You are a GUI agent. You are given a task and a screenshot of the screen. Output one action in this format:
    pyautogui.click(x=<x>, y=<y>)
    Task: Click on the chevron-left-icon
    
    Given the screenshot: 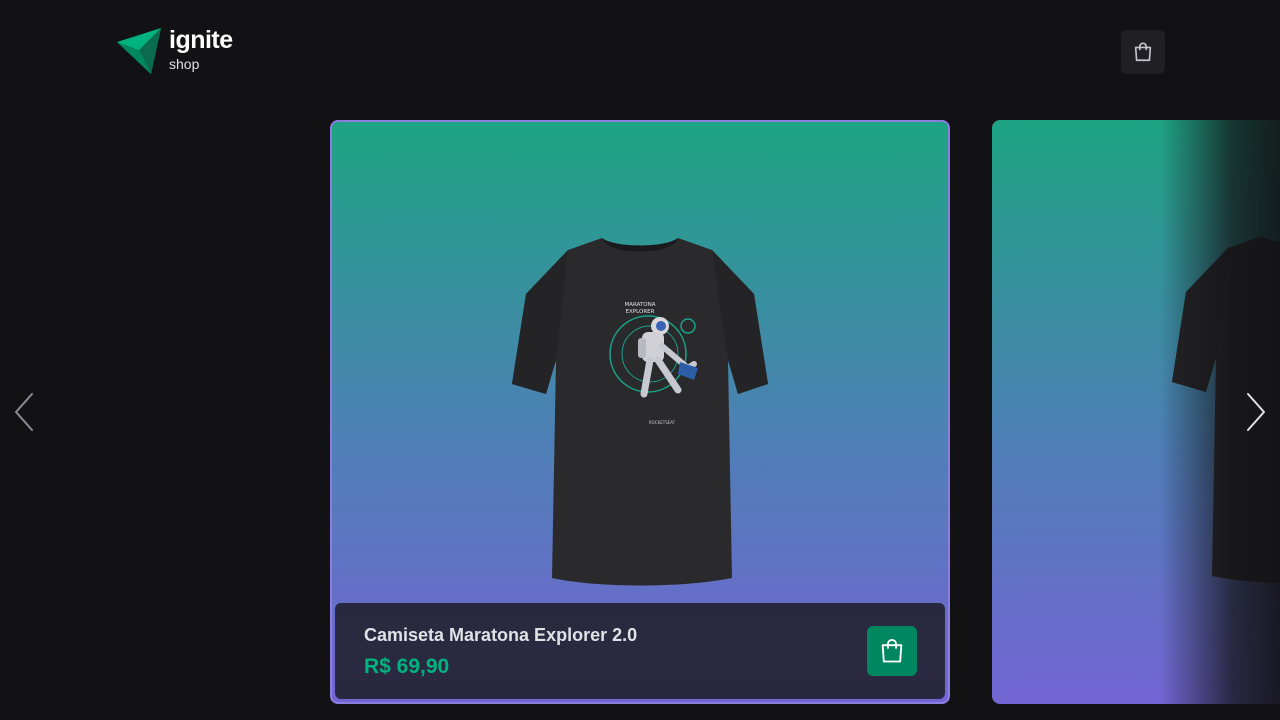 What is the action you would take?
    pyautogui.click(x=24, y=412)
    